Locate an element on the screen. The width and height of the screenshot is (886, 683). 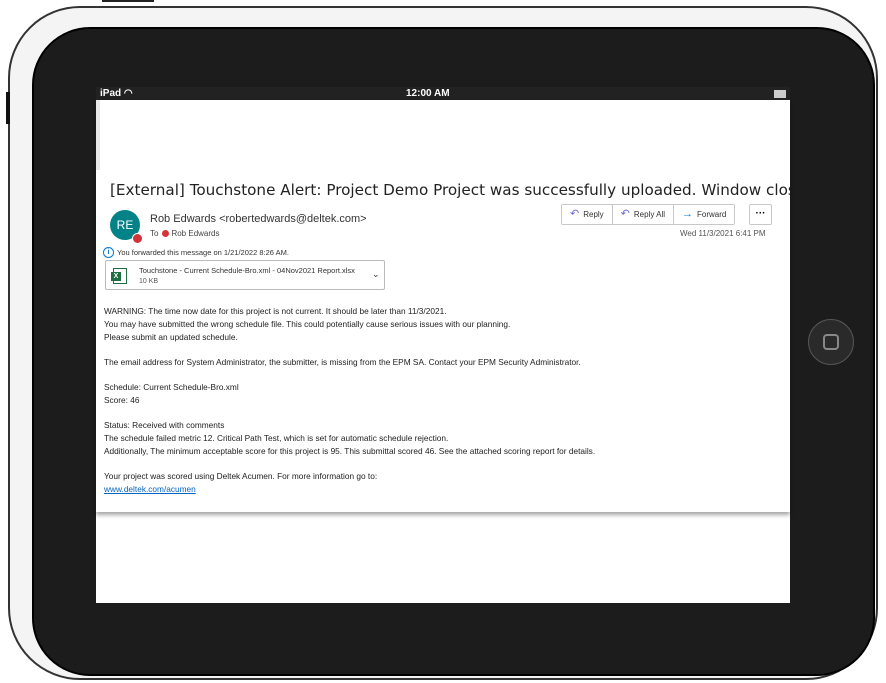
to-label: To is located at coordinates (154, 233).